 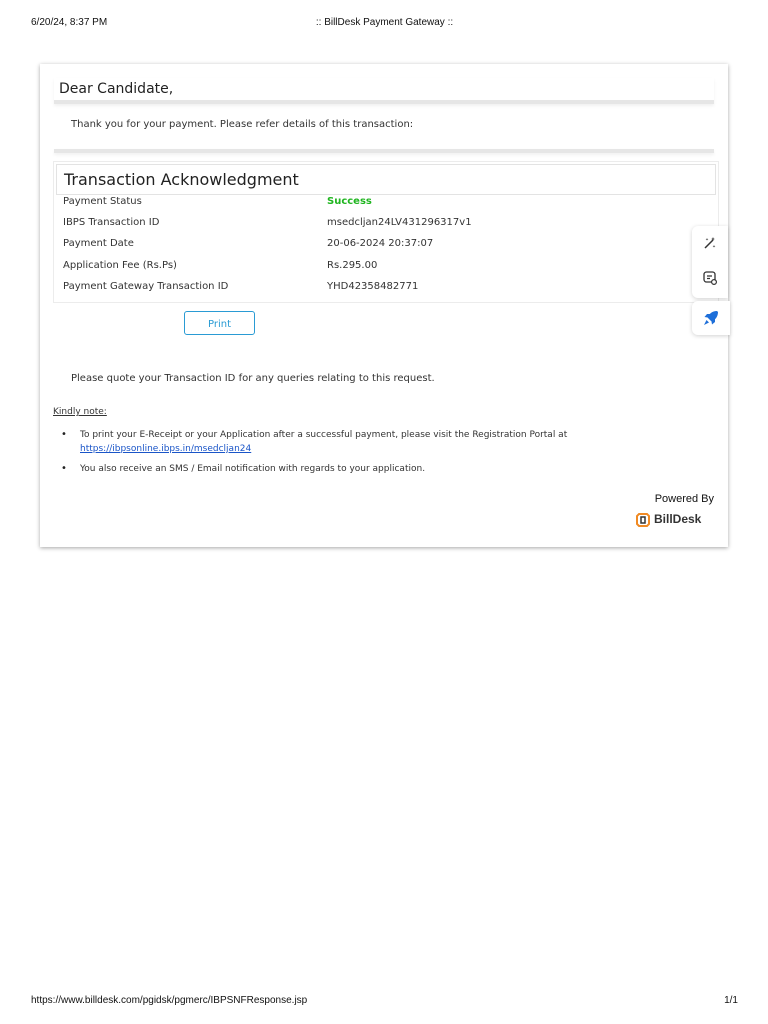 I want to click on print-page-title: :: BillDesk Payment Gateway ::, so click(x=384, y=22).